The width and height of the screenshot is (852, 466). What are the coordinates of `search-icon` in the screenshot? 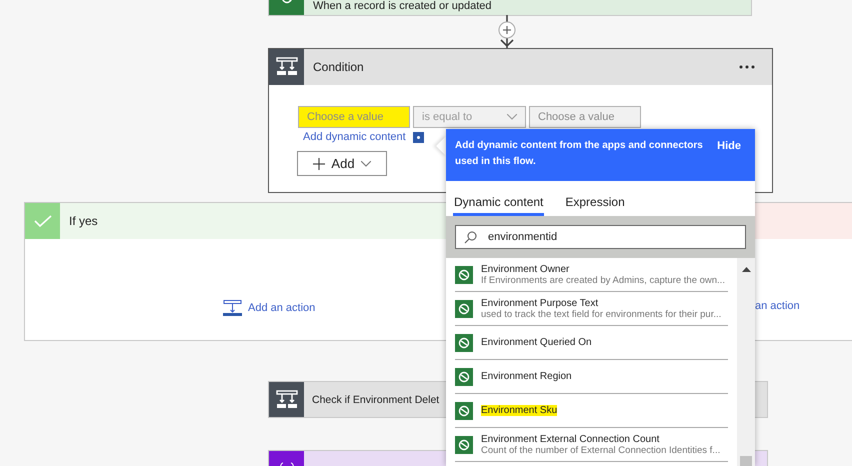 It's located at (470, 237).